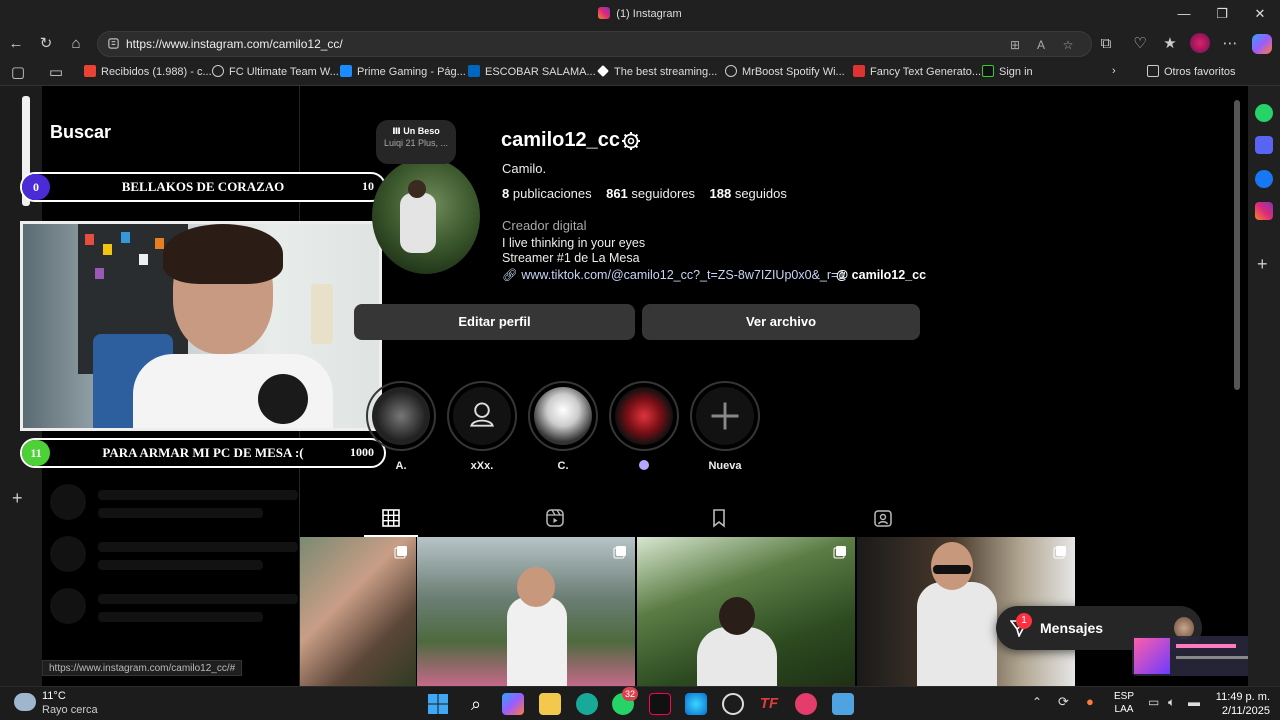  What do you see at coordinates (283, 399) in the screenshot?
I see `microphone` at bounding box center [283, 399].